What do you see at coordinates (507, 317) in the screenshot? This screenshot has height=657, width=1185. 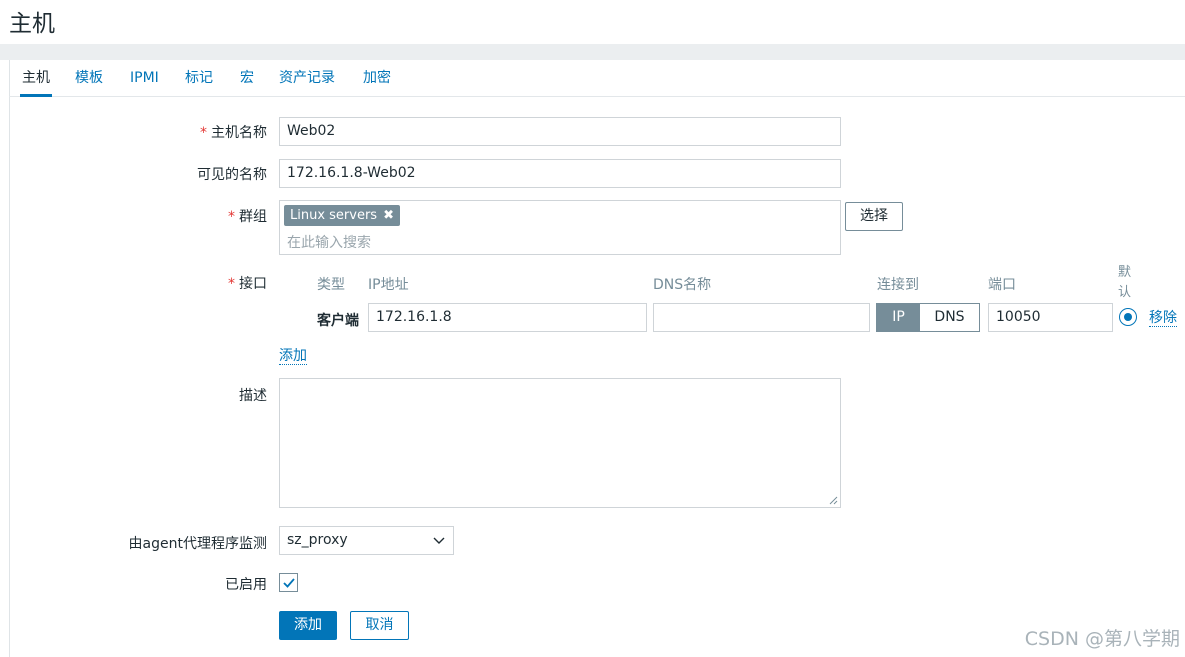 I see `interface-ip-input: 172.16.1.8` at bounding box center [507, 317].